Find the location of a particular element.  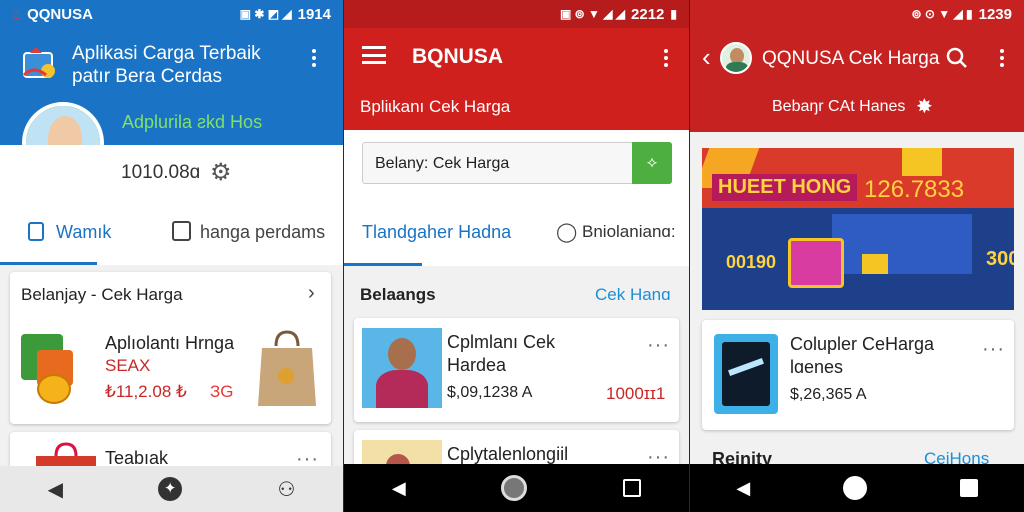

tab-label: Tlandgaher Hadna is located at coordinates (437, 232).